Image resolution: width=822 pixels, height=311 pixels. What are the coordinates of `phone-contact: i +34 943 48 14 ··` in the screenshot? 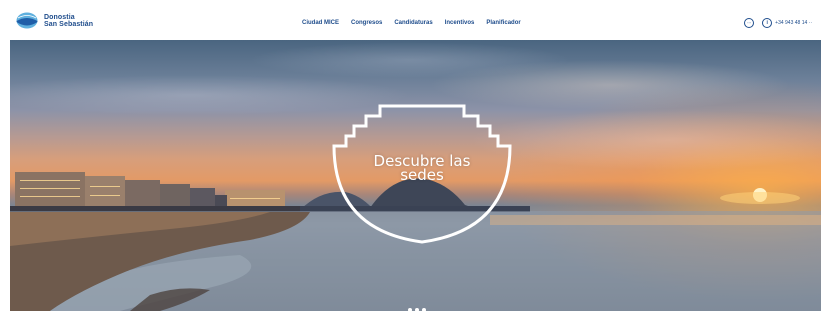 It's located at (787, 23).